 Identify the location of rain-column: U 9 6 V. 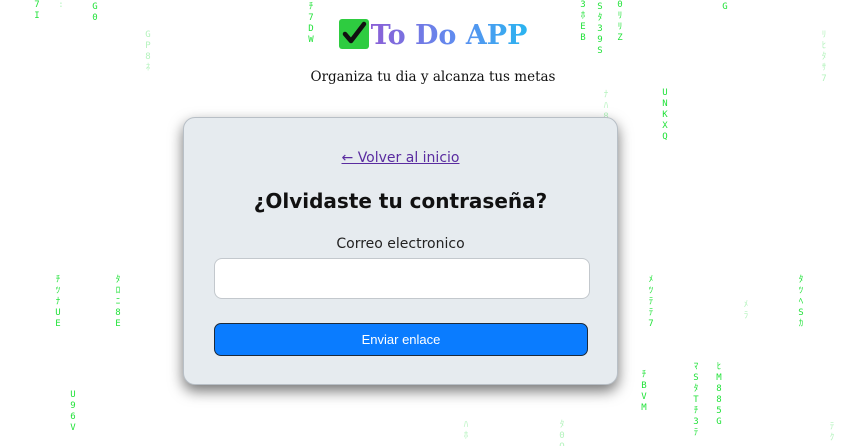
(73, 411).